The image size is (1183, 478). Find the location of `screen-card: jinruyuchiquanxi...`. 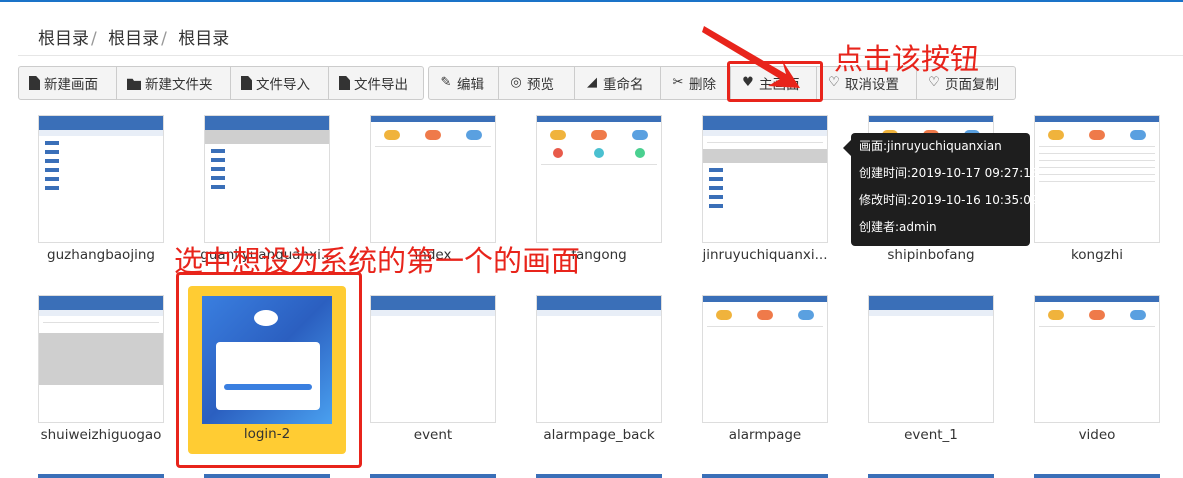

screen-card: jinruyuchiquanxi... is located at coordinates (778, 194).